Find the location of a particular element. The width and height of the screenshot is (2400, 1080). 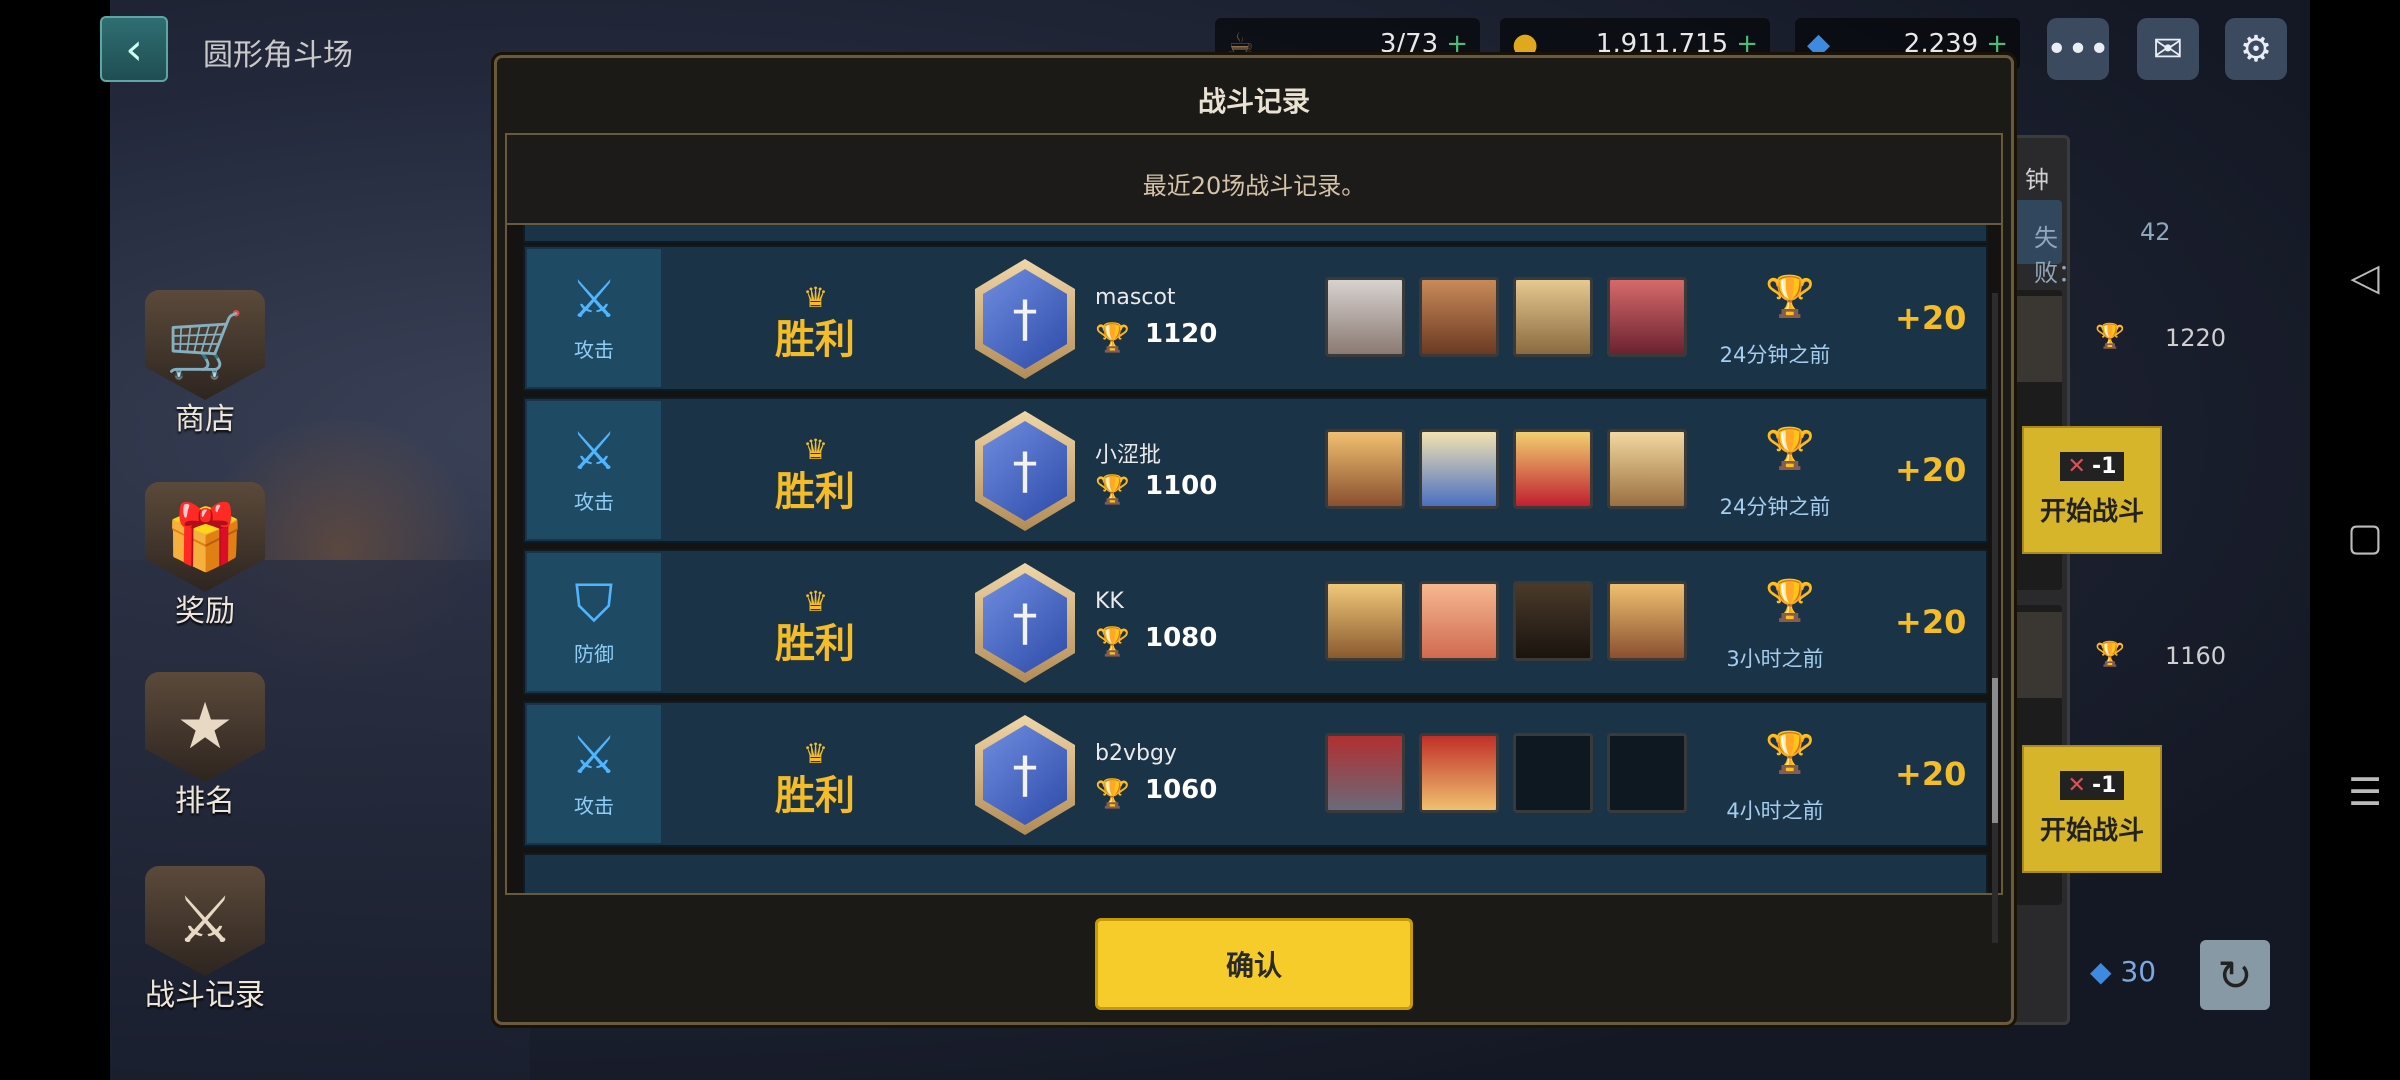

record-row: ⚔ 攻击 ♛ 胜利 † b2vbgy 🏆 1060 🏆 4小时之前 +20 is located at coordinates (1255, 774).